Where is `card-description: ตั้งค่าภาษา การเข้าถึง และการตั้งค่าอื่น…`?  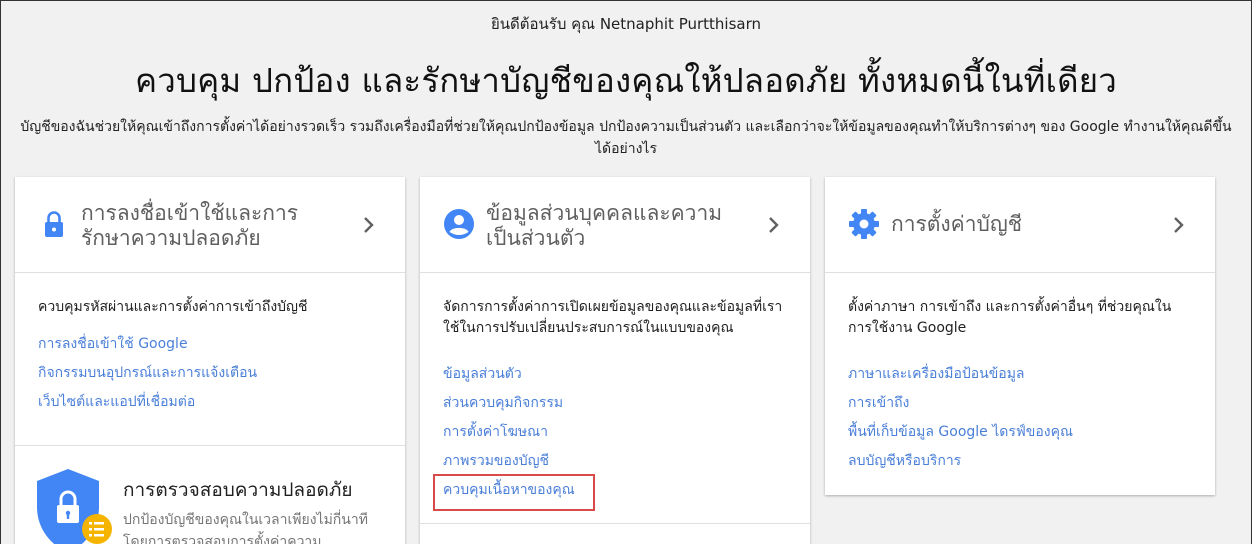
card-description: ตั้งค่าภาษา การเข้าถึง และการตั้งค่าอื่น… is located at coordinates (1010, 317).